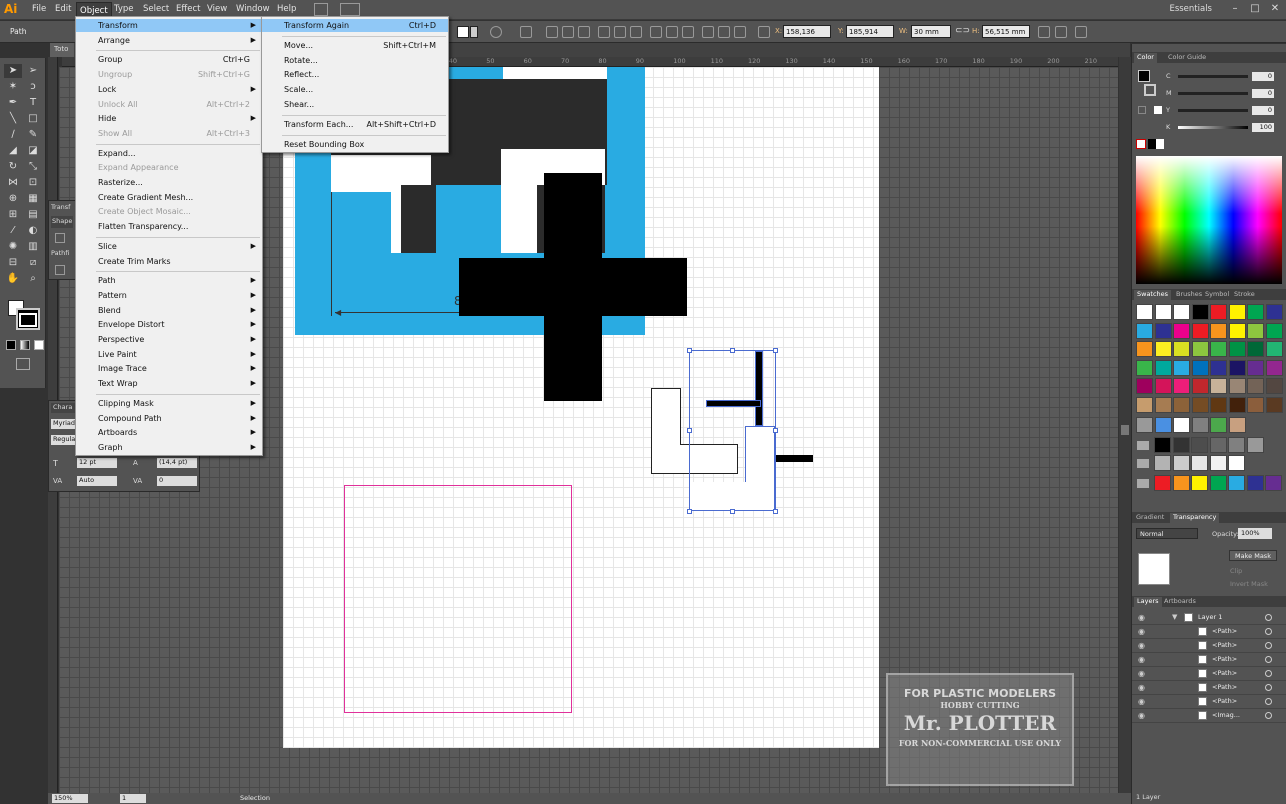  What do you see at coordinates (13, 119) in the screenshot?
I see `line-tool-icon: ╲` at bounding box center [13, 119].